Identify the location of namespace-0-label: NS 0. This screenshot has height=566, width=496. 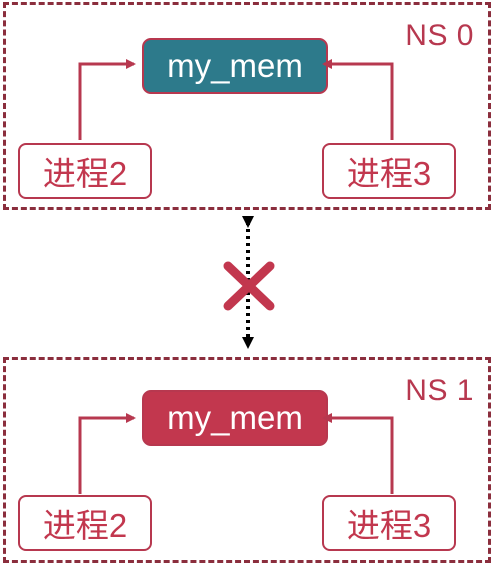
(439, 35).